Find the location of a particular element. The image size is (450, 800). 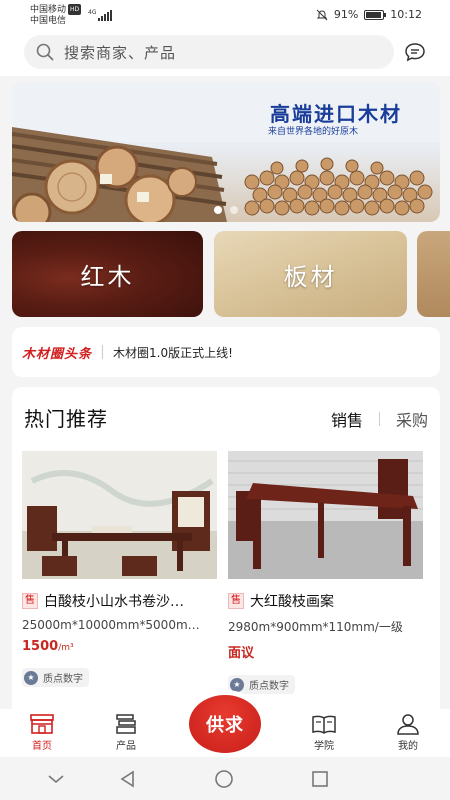

carrier-1: 中国移动 is located at coordinates (48, 10).